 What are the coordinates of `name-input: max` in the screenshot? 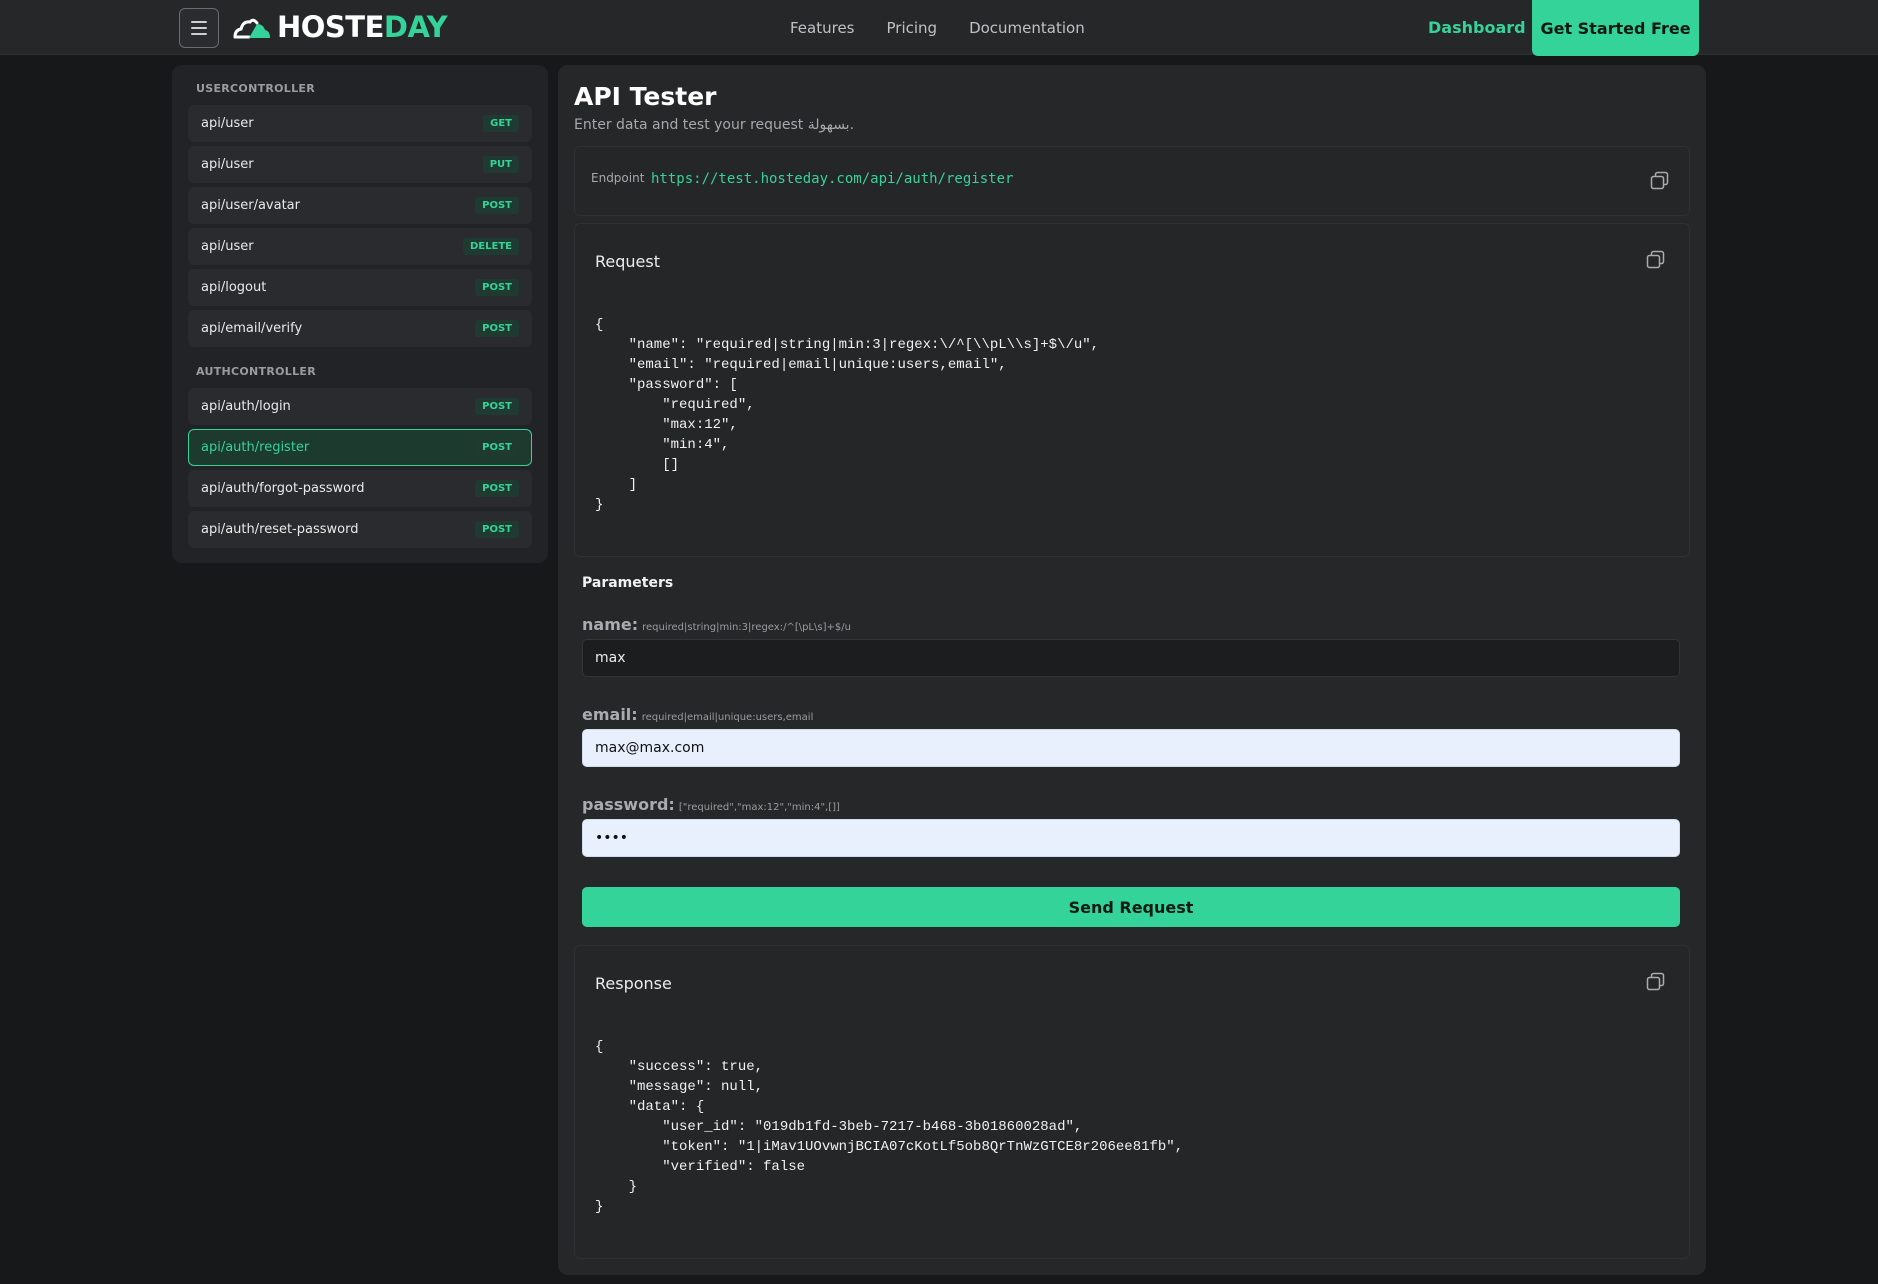 It's located at (1131, 658).